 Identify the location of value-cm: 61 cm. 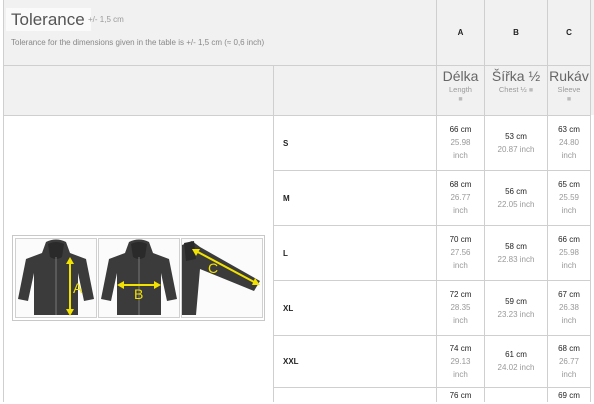
(516, 354).